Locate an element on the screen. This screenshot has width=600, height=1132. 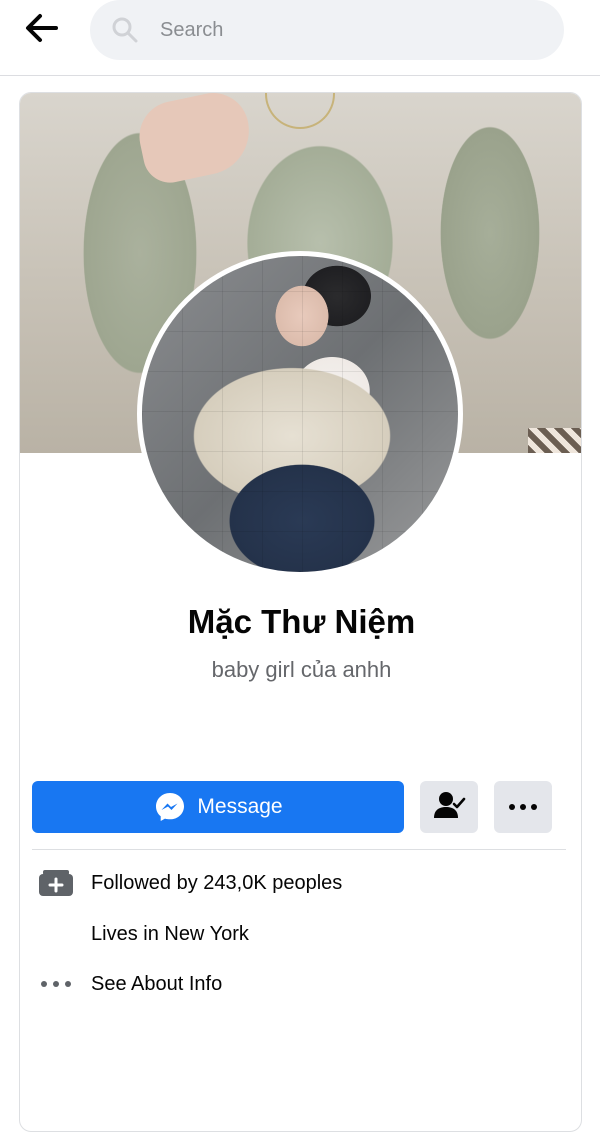
cover-photo-detail is located at coordinates (195, 140).